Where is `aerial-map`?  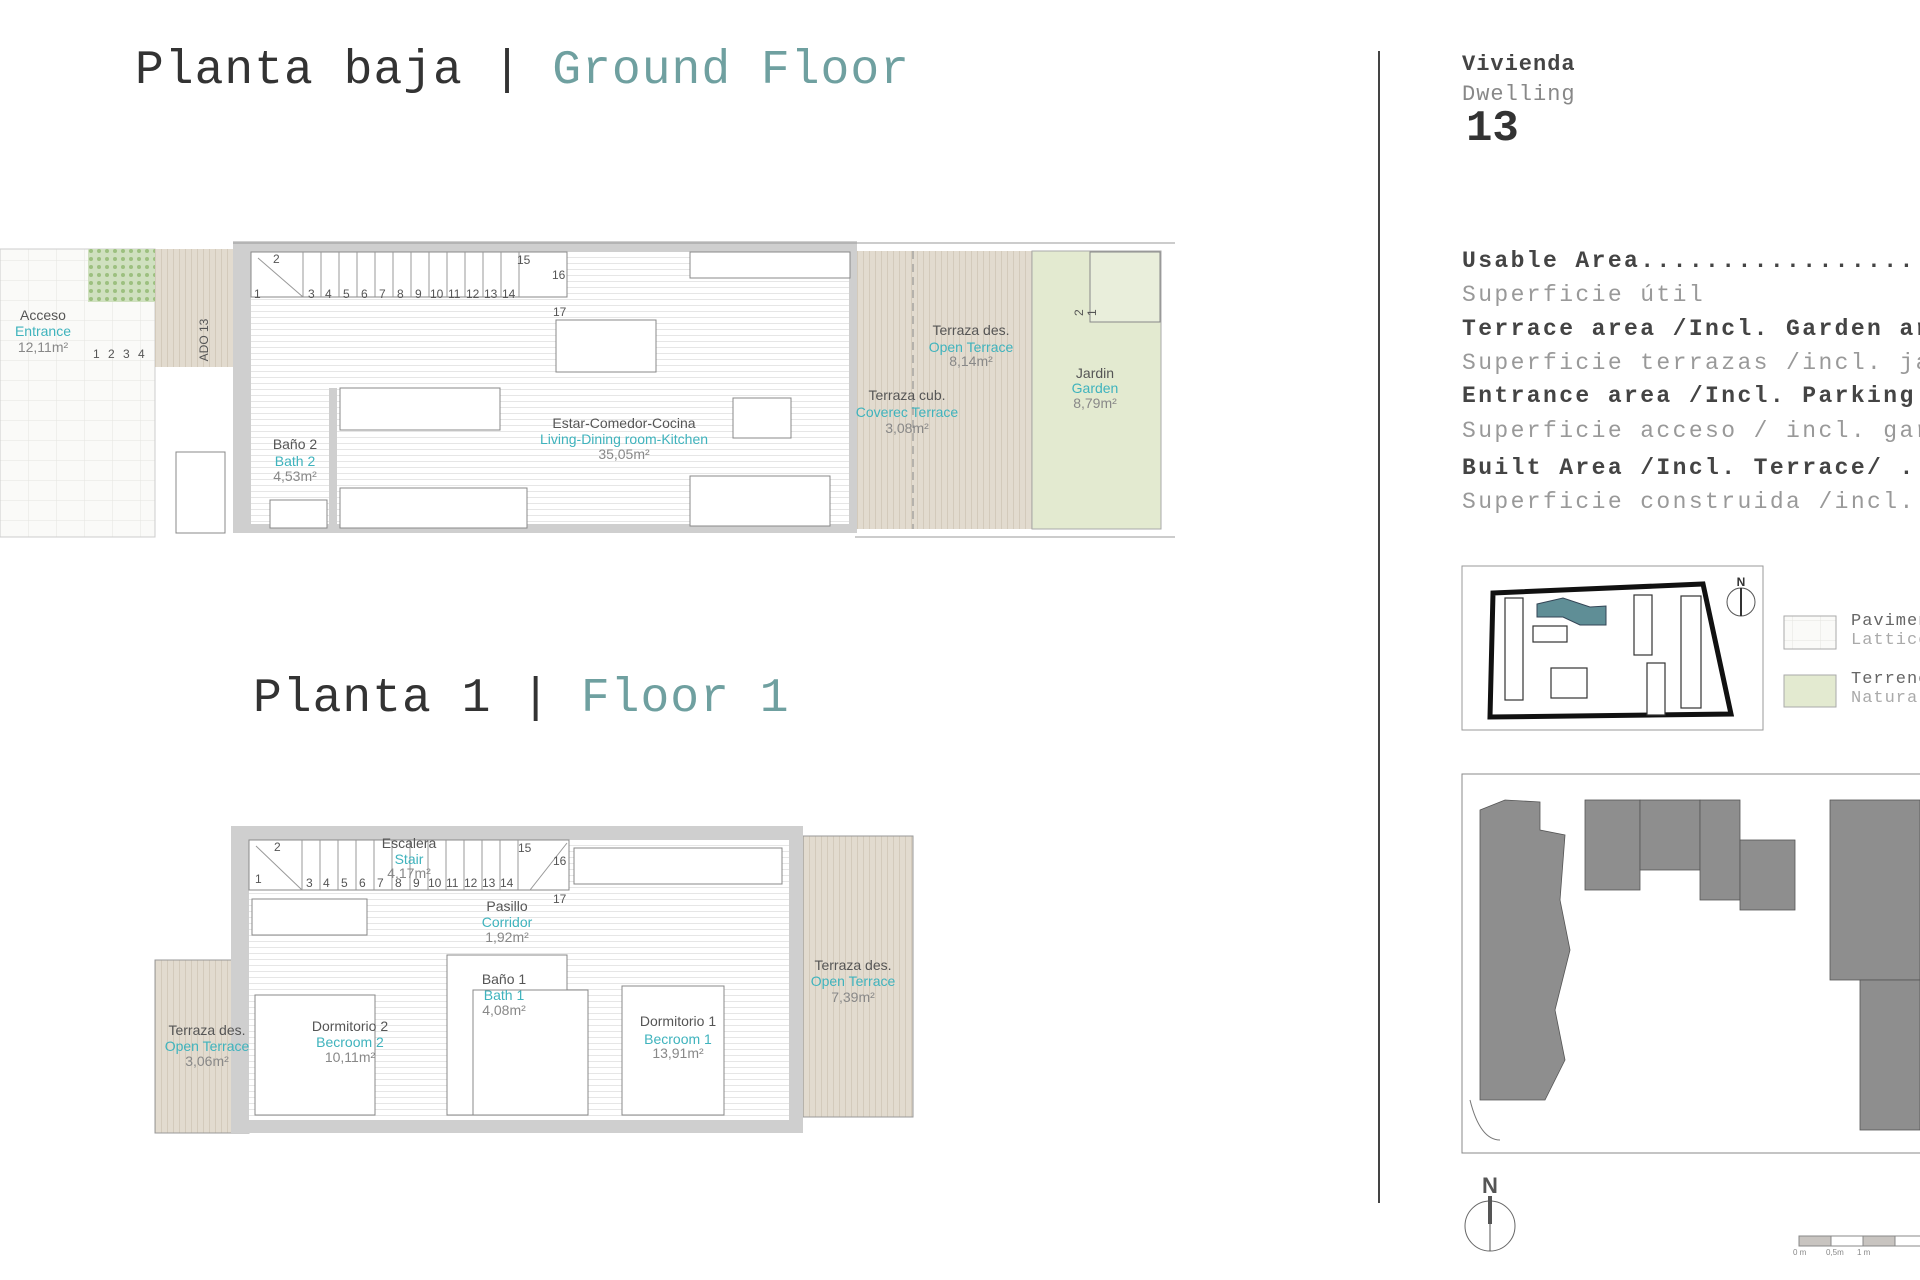
aerial-map is located at coordinates (1690, 963).